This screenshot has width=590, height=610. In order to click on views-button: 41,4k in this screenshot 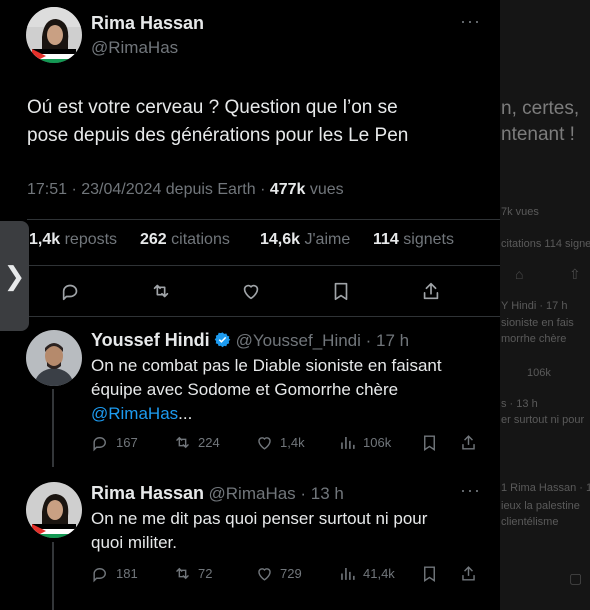, I will do `click(366, 573)`.